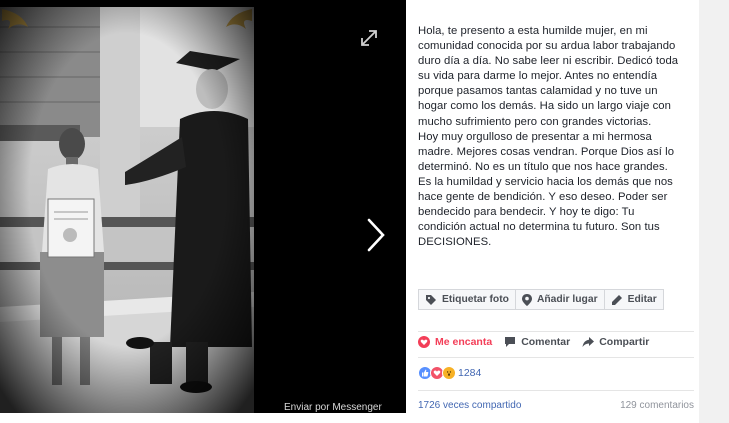  Describe the element at coordinates (510, 342) in the screenshot. I see `comment-icon` at that location.